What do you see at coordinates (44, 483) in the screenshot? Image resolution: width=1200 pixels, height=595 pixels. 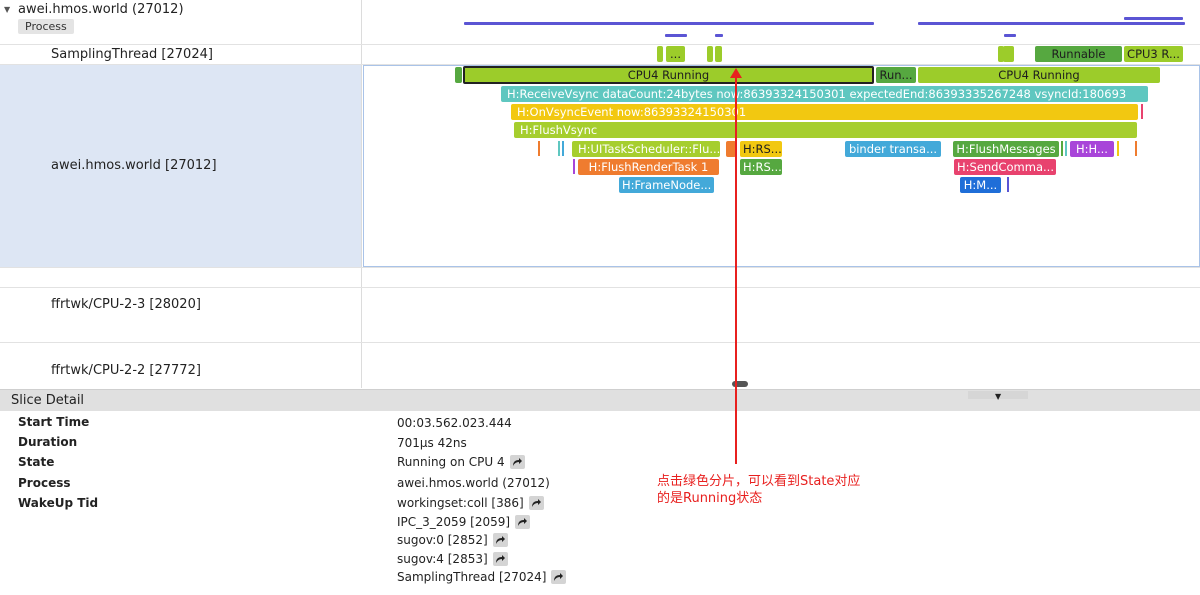 I see `detail-key-process: Process` at bounding box center [44, 483].